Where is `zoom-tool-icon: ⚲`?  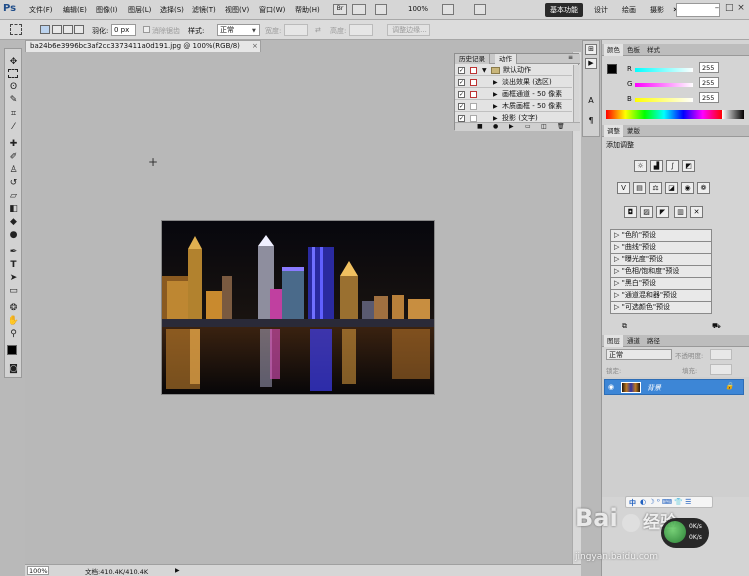
zoom-tool-icon: ⚲ is located at coordinates (13, 334).